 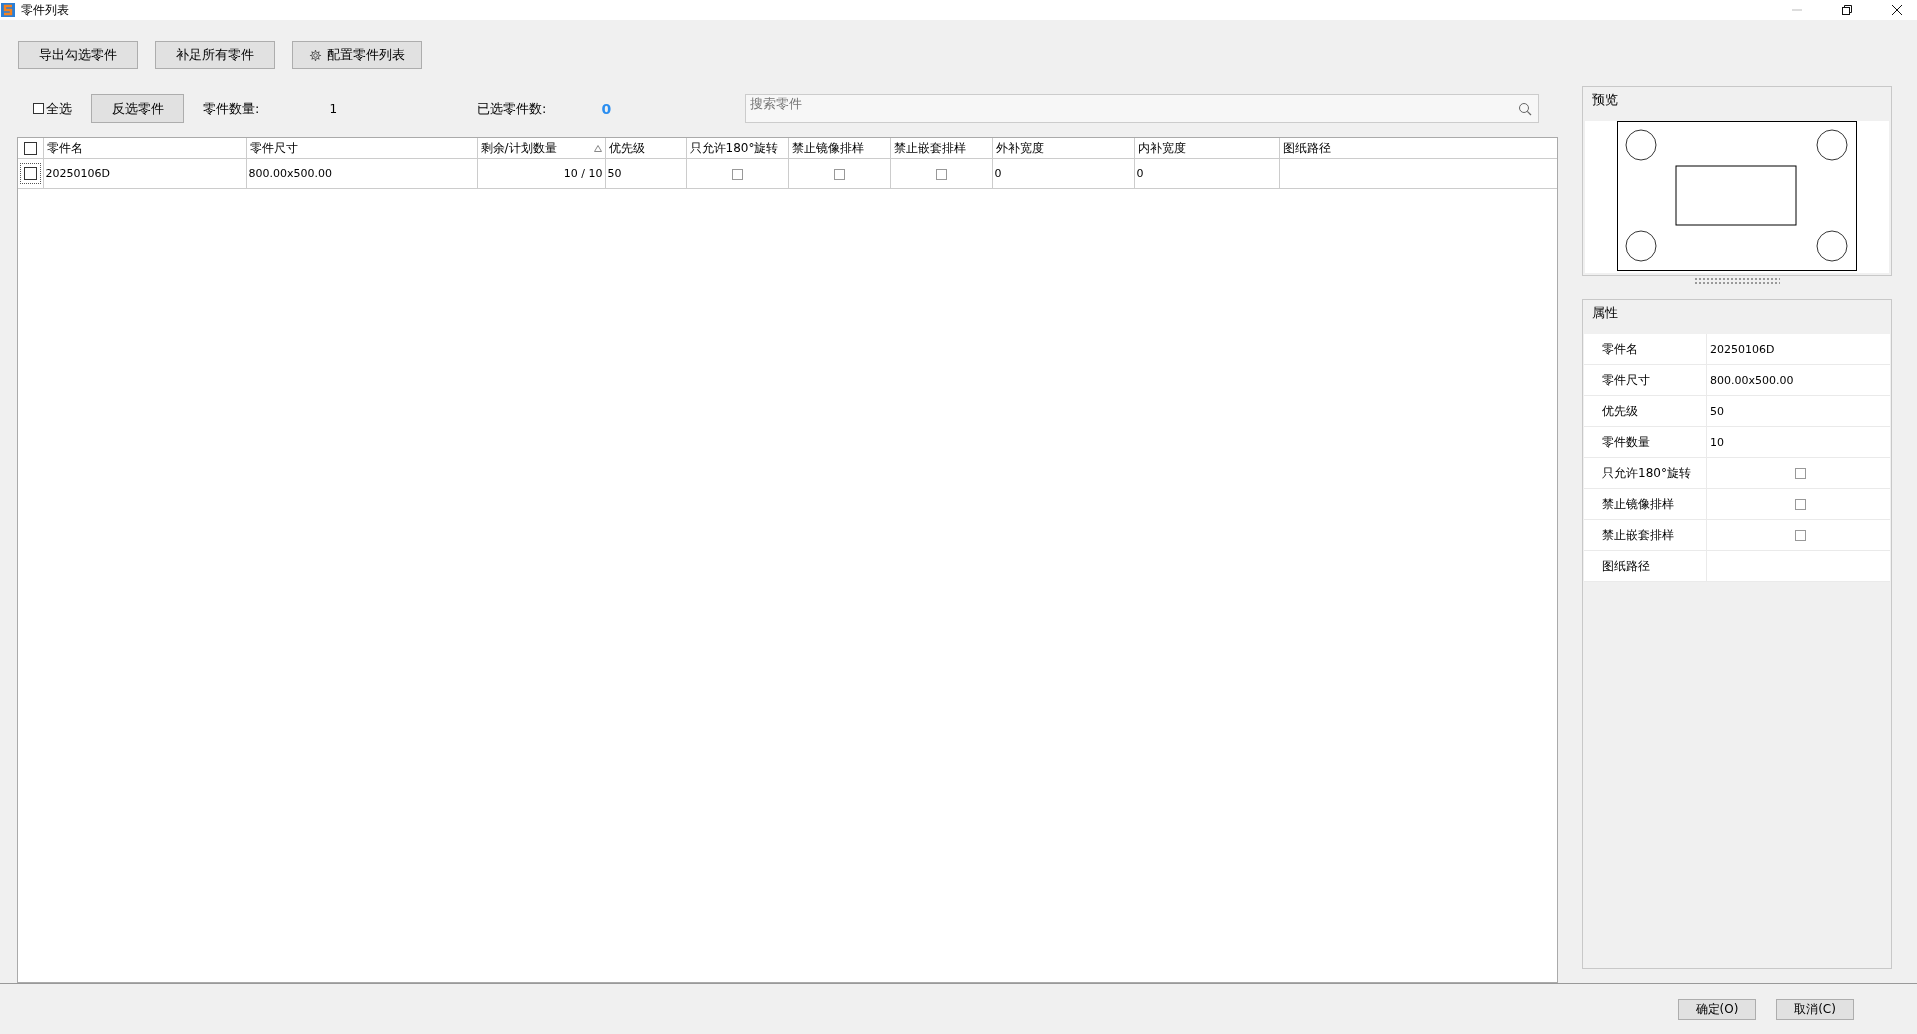 I want to click on part-count-value: 1, so click(x=333, y=108).